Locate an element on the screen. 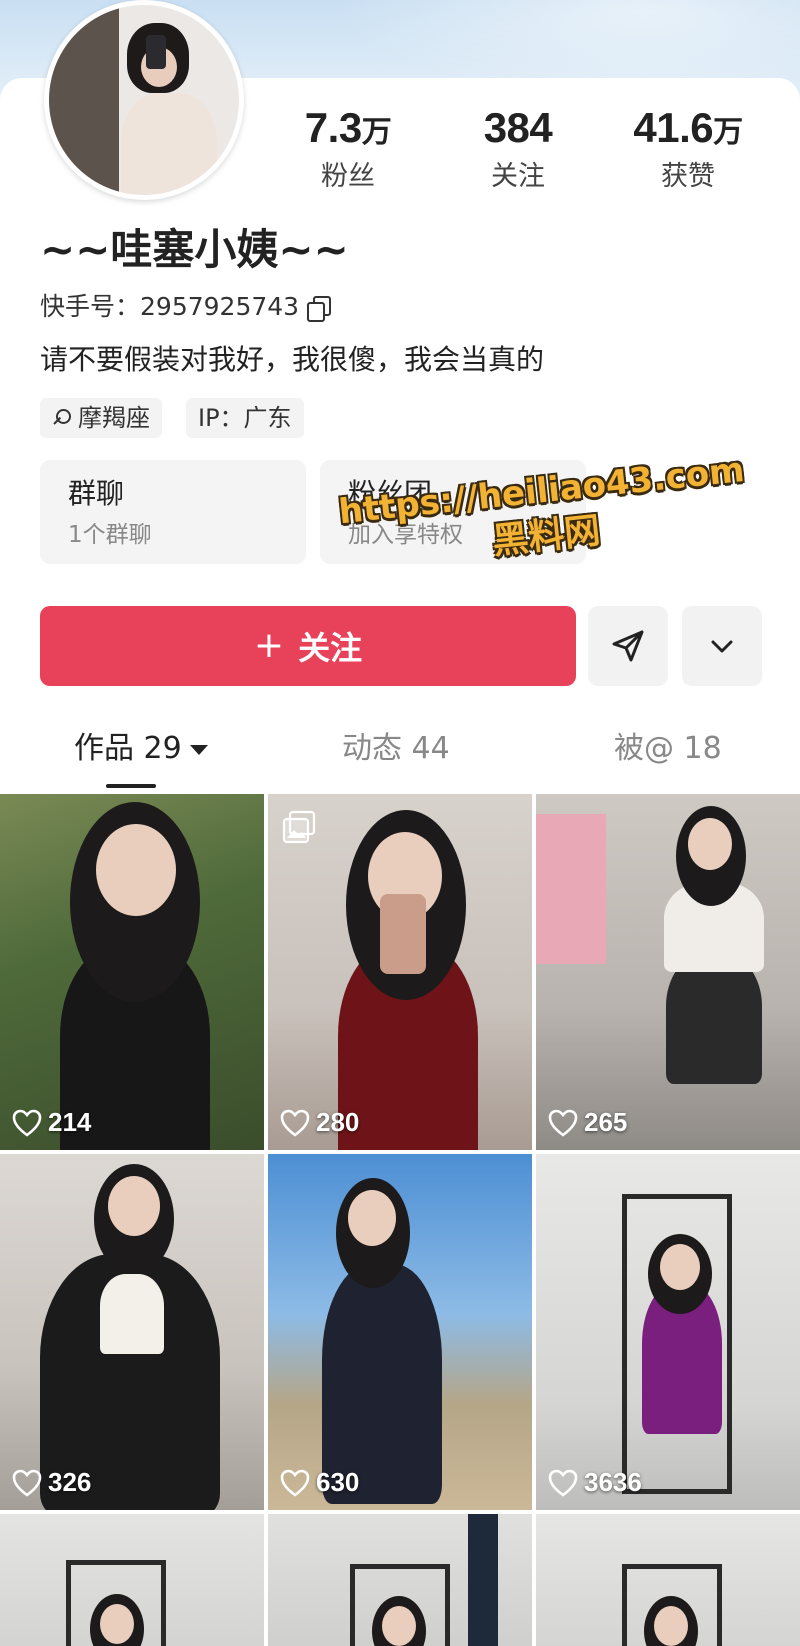 This screenshot has height=1646, width=800. tab-moments: 动态 44 is located at coordinates (396, 749).